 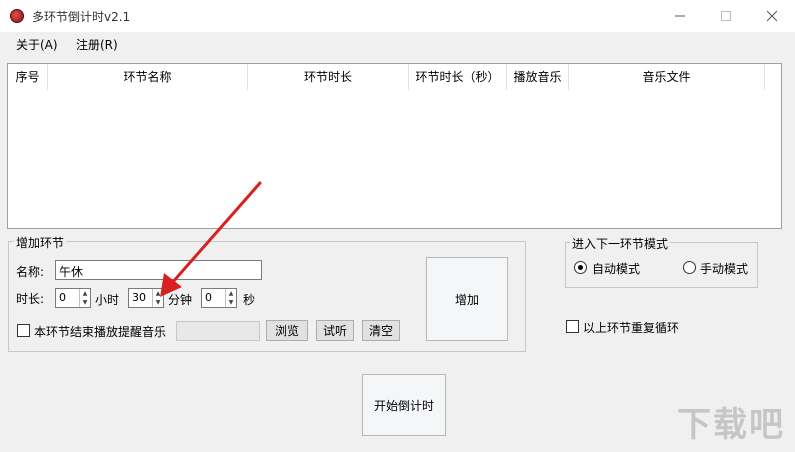 What do you see at coordinates (62, 297) in the screenshot?
I see `hours-value: 0` at bounding box center [62, 297].